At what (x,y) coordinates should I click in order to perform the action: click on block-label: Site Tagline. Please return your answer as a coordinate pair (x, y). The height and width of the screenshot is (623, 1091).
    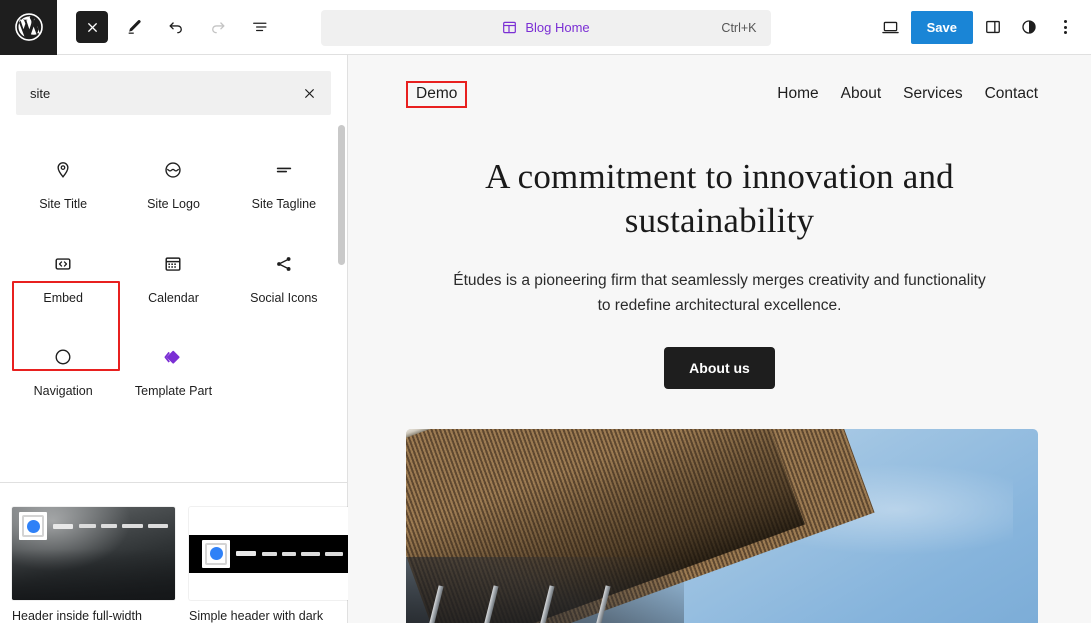
    Looking at the image, I should click on (284, 204).